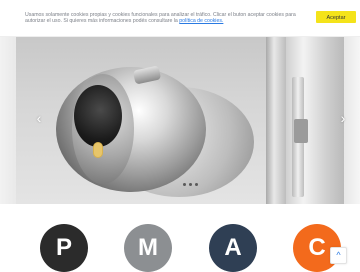 The image size is (360, 272). What do you see at coordinates (8, 120) in the screenshot?
I see `slider-left-edge` at bounding box center [8, 120].